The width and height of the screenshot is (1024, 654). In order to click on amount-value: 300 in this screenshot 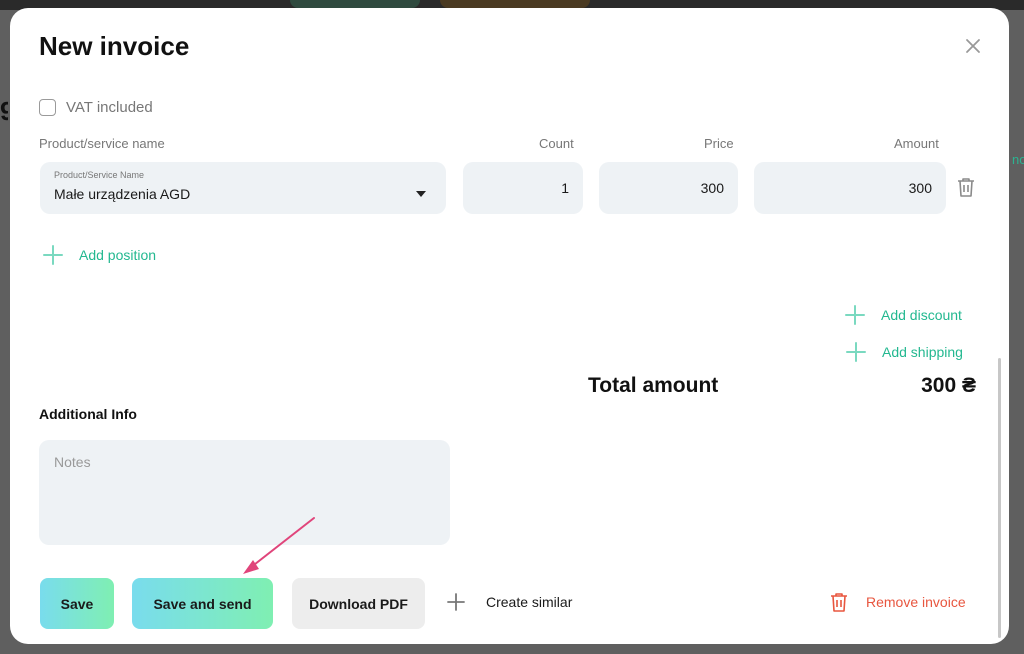, I will do `click(920, 188)`.